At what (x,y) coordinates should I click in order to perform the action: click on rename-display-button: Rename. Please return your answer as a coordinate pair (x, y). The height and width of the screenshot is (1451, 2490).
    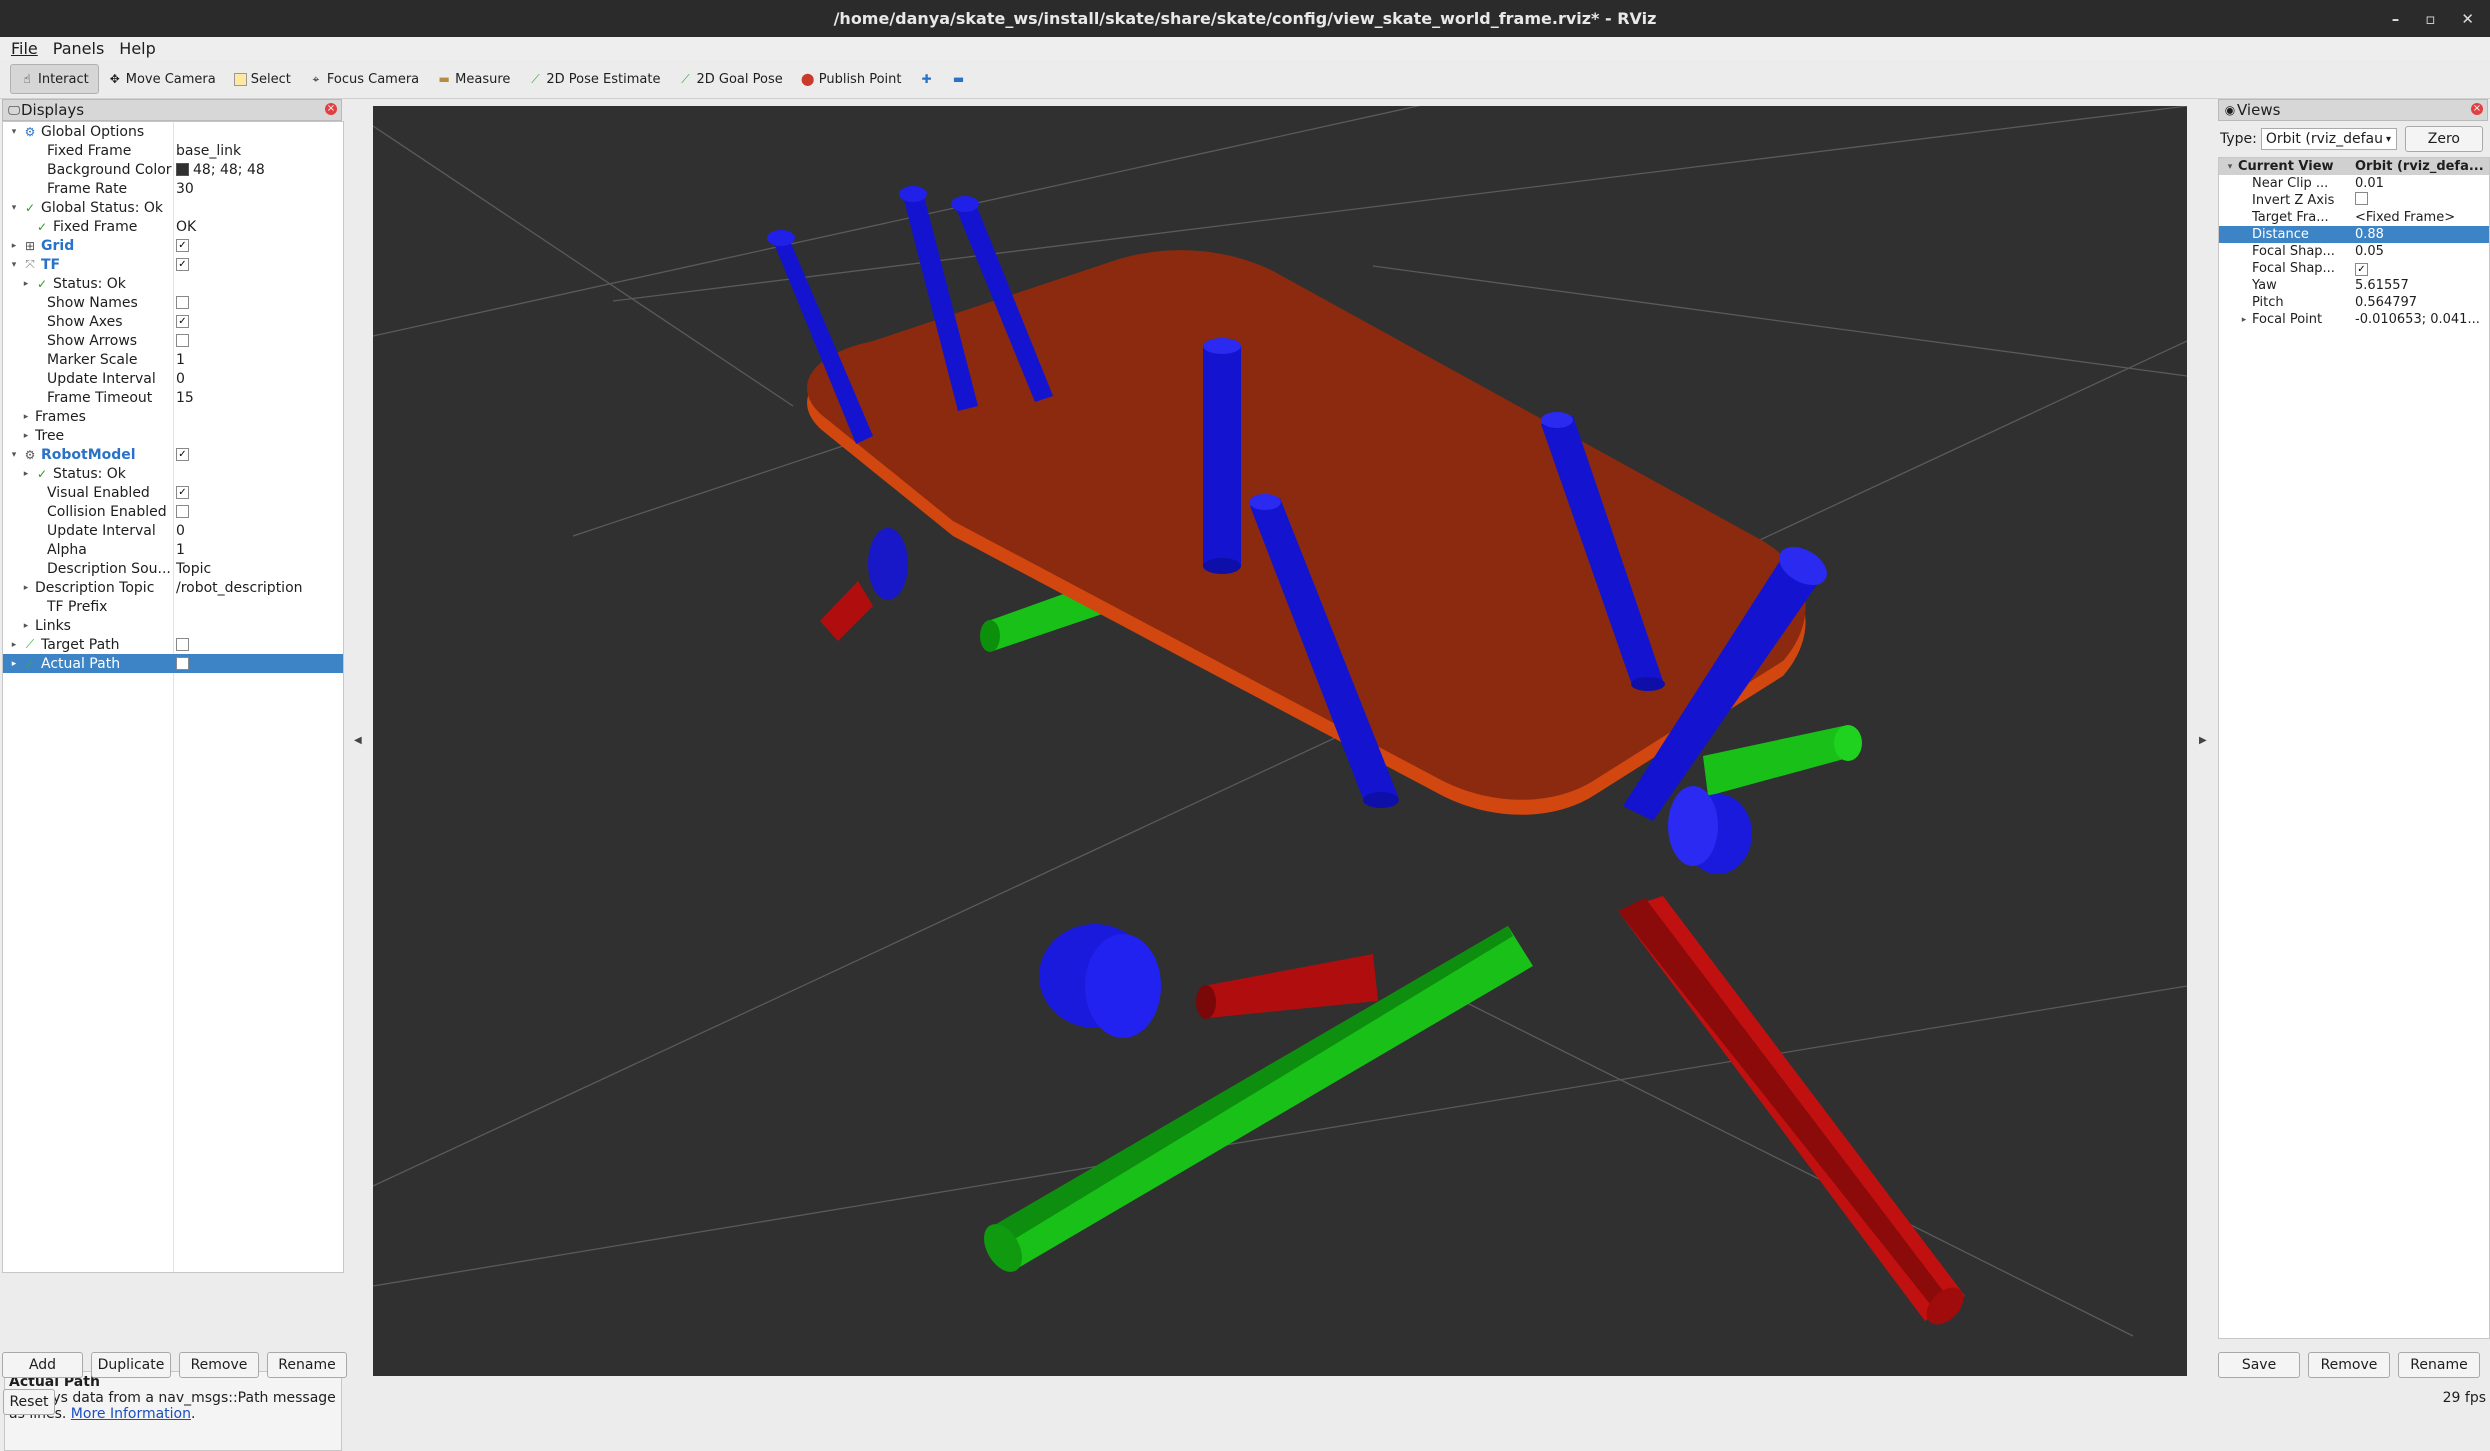
    Looking at the image, I should click on (307, 1365).